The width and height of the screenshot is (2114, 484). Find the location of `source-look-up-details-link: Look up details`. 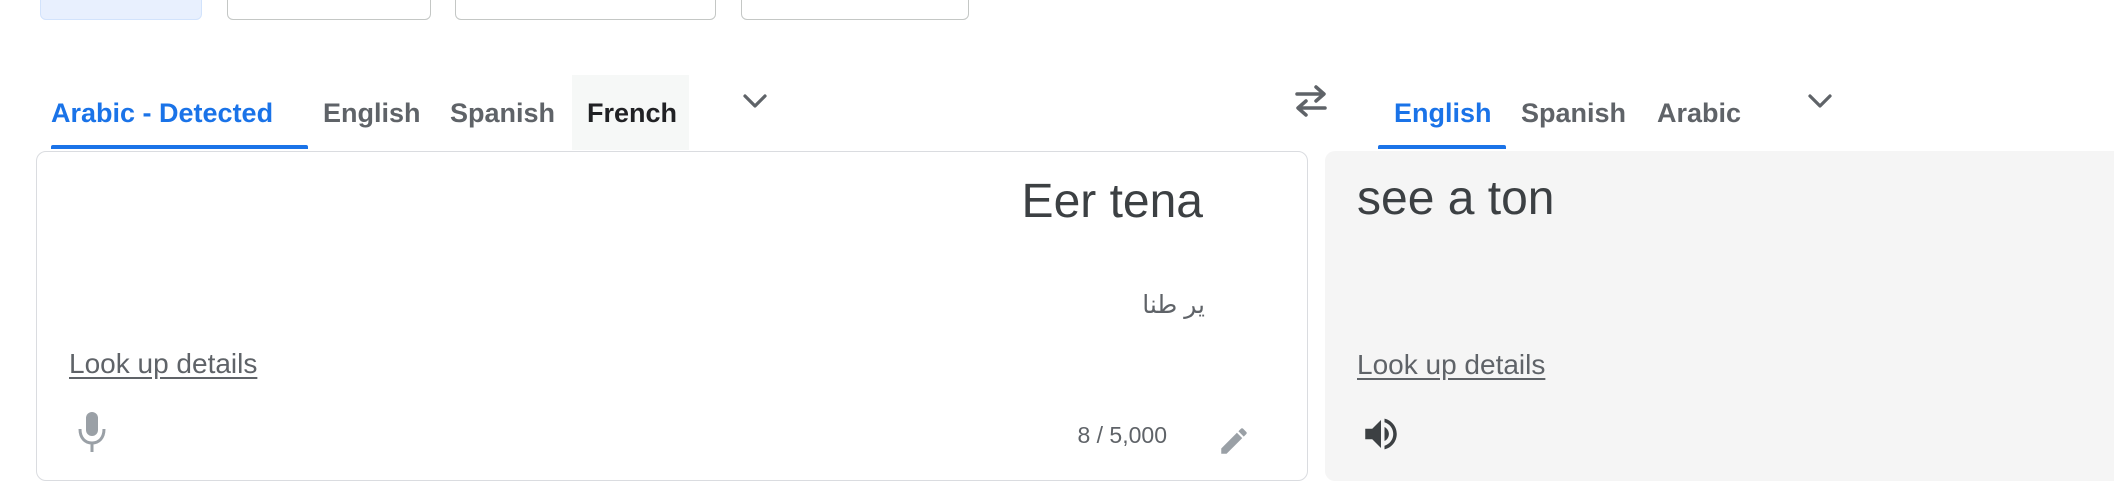

source-look-up-details-link: Look up details is located at coordinates (163, 364).